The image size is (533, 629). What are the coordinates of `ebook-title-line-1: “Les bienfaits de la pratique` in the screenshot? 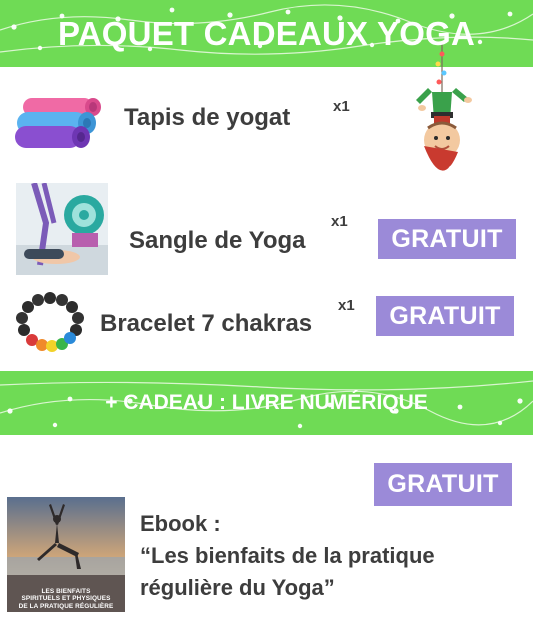 It's located at (287, 555).